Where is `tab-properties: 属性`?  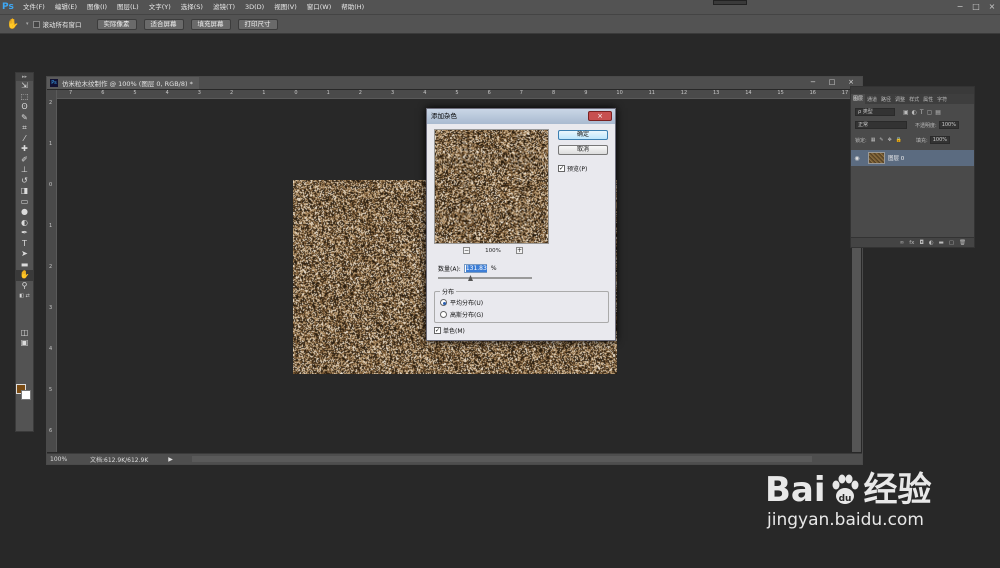
tab-properties: 属性 is located at coordinates (928, 99).